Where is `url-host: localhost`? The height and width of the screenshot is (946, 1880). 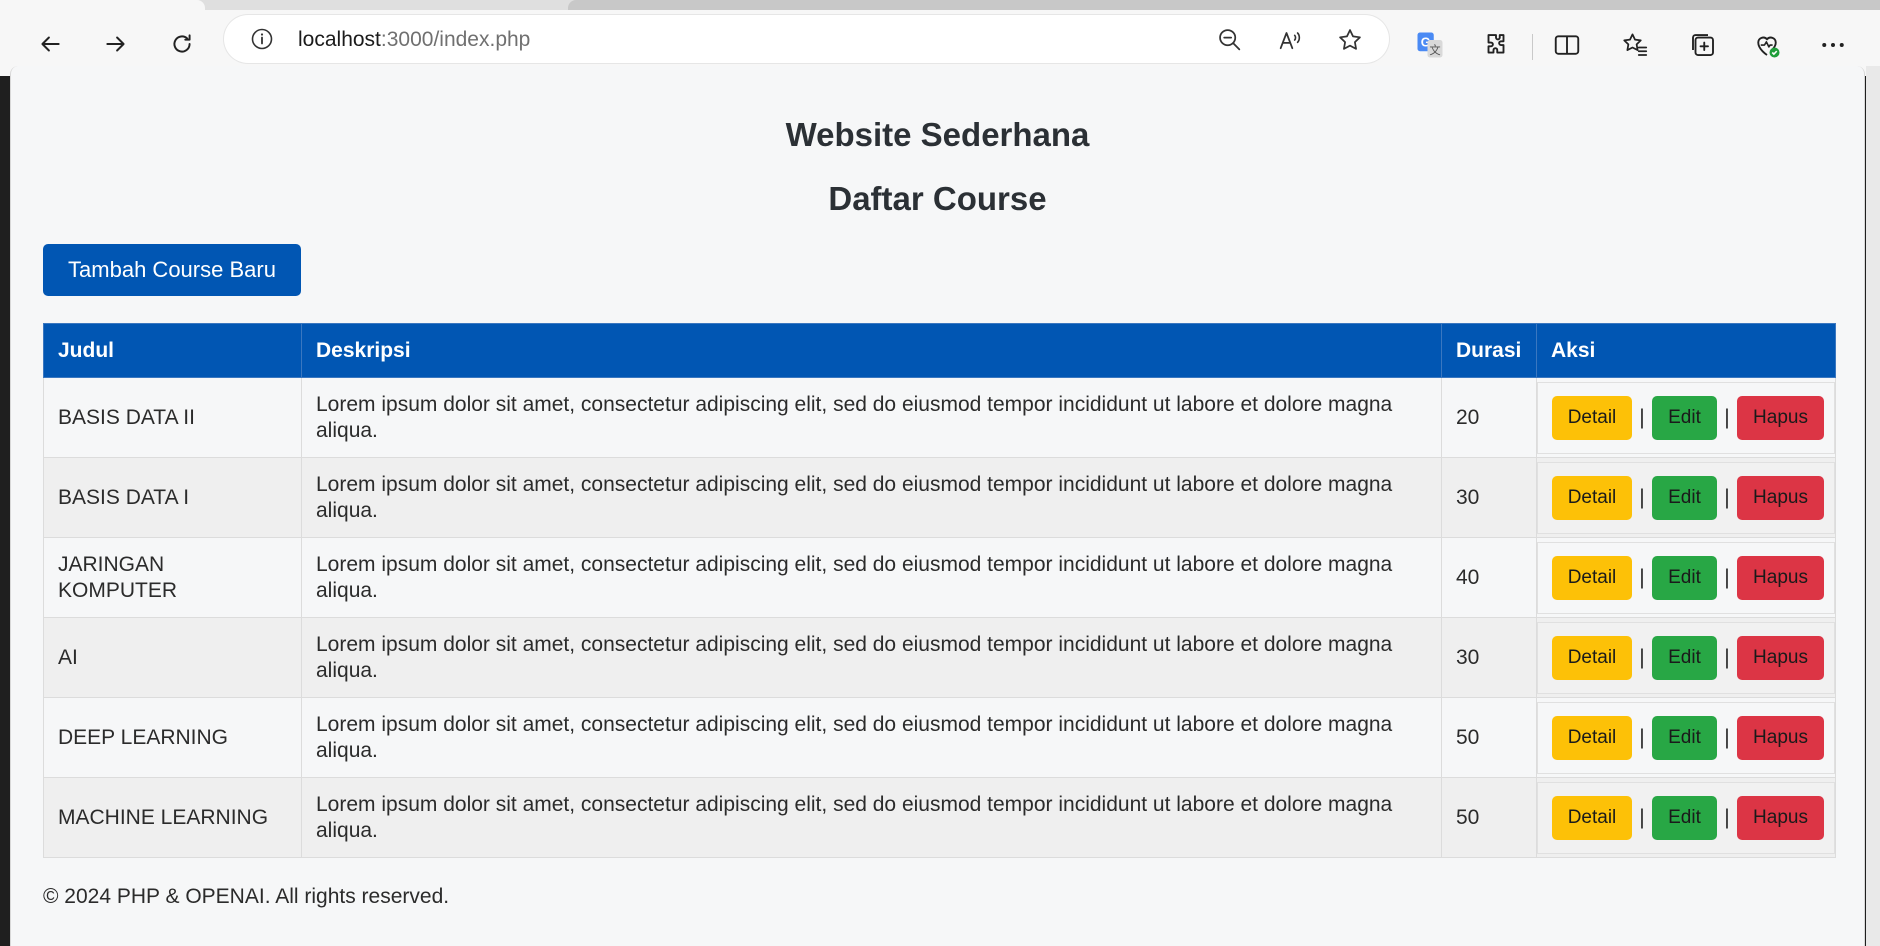
url-host: localhost is located at coordinates (339, 39).